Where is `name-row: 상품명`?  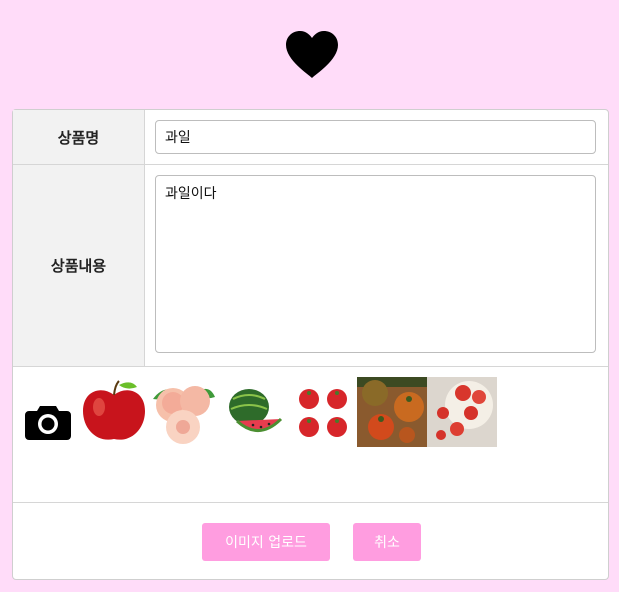 name-row: 상품명 is located at coordinates (310, 137).